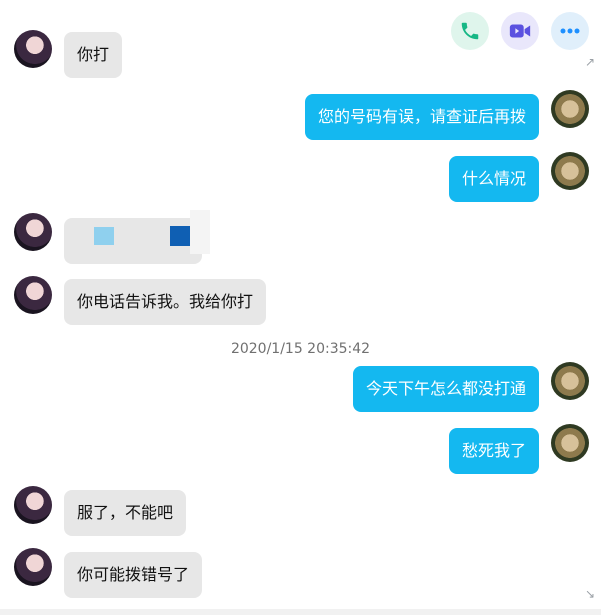  I want to click on chat-toolbar, so click(520, 31).